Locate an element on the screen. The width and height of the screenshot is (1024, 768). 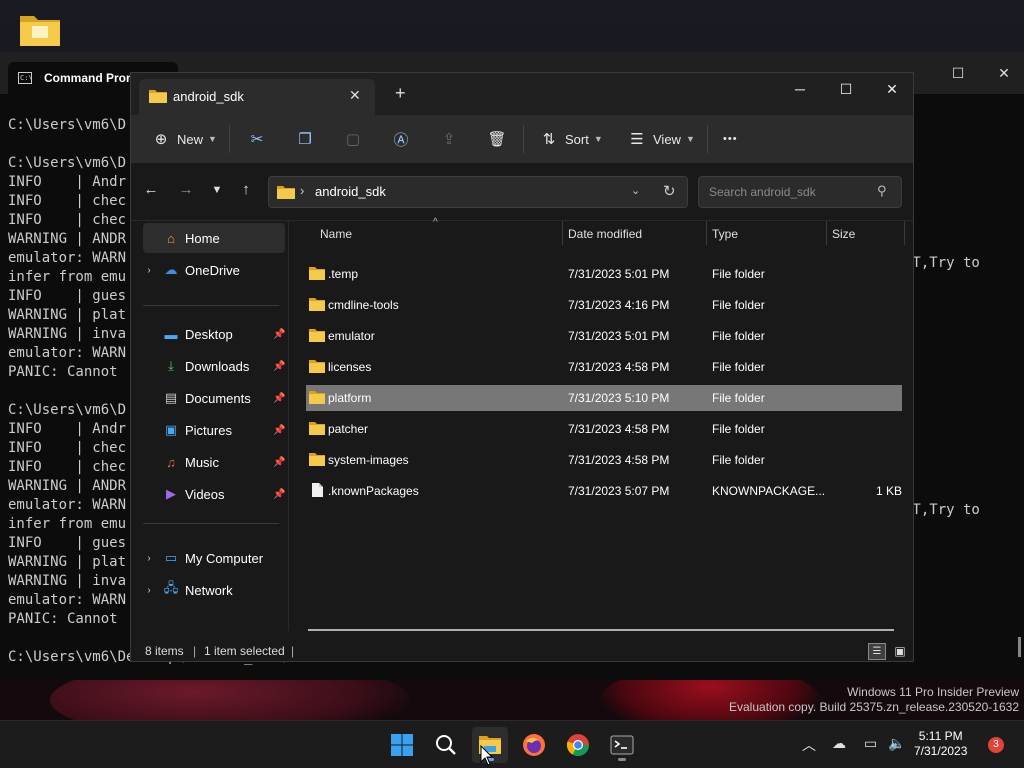
refresh-icon: ↻ is located at coordinates (669, 191).